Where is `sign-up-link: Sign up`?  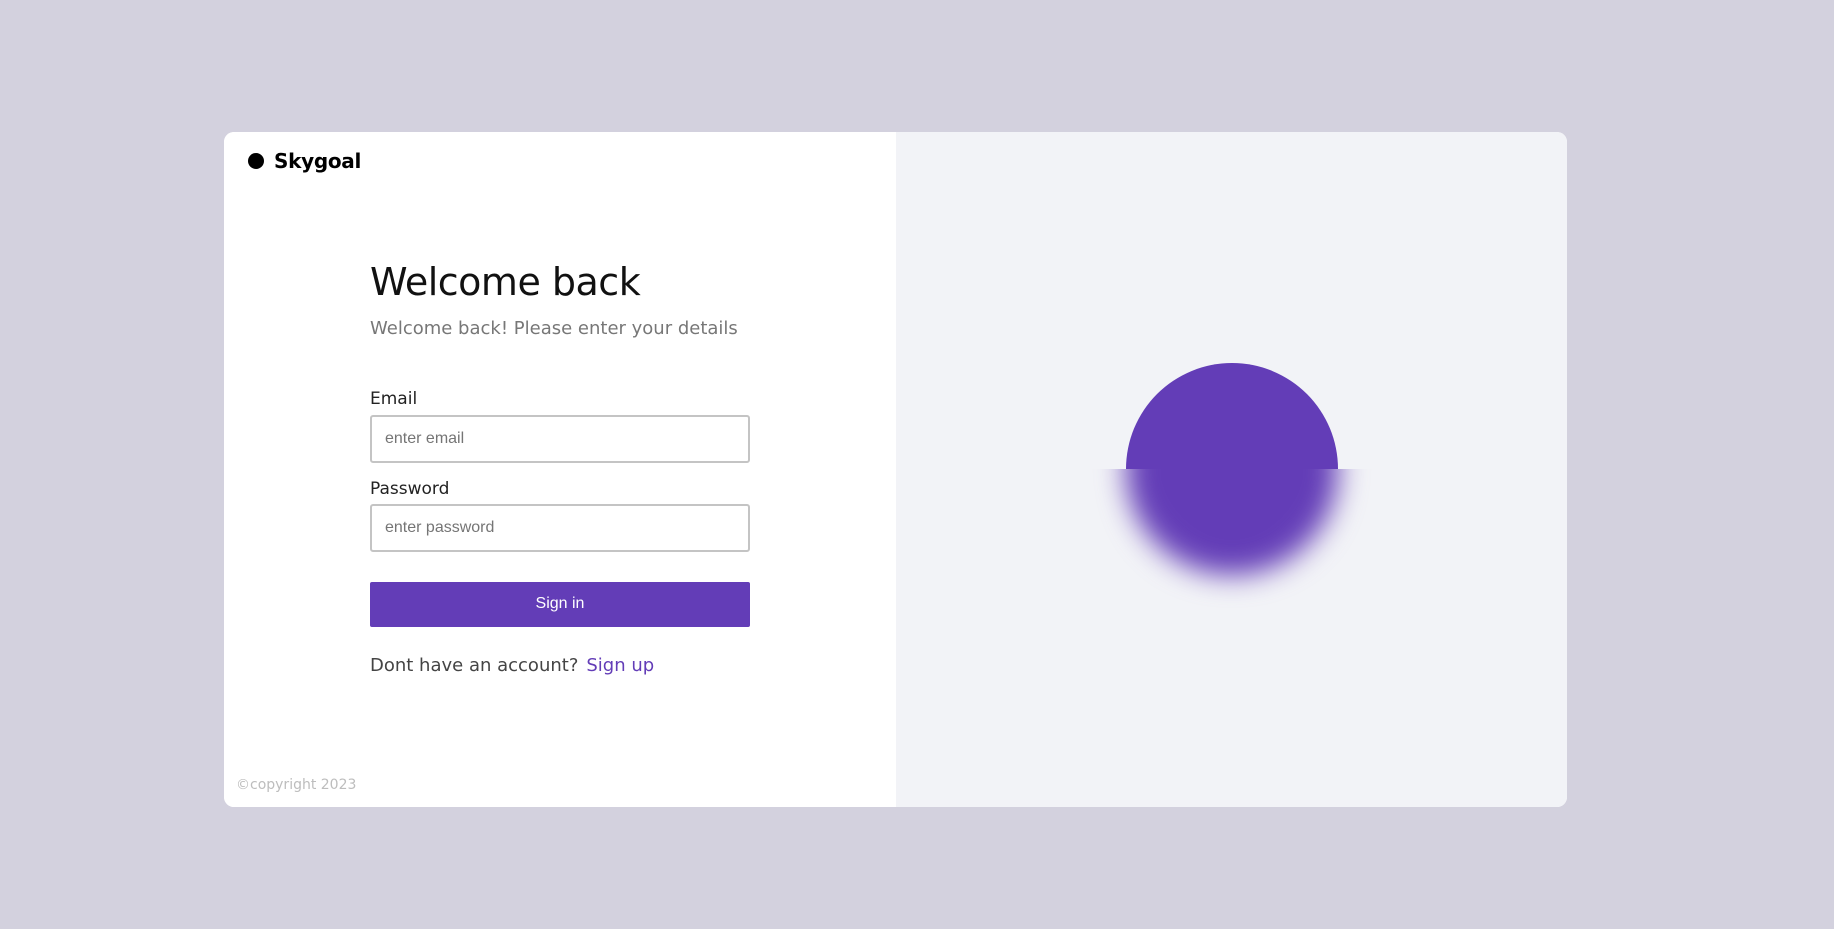 sign-up-link: Sign up is located at coordinates (620, 665).